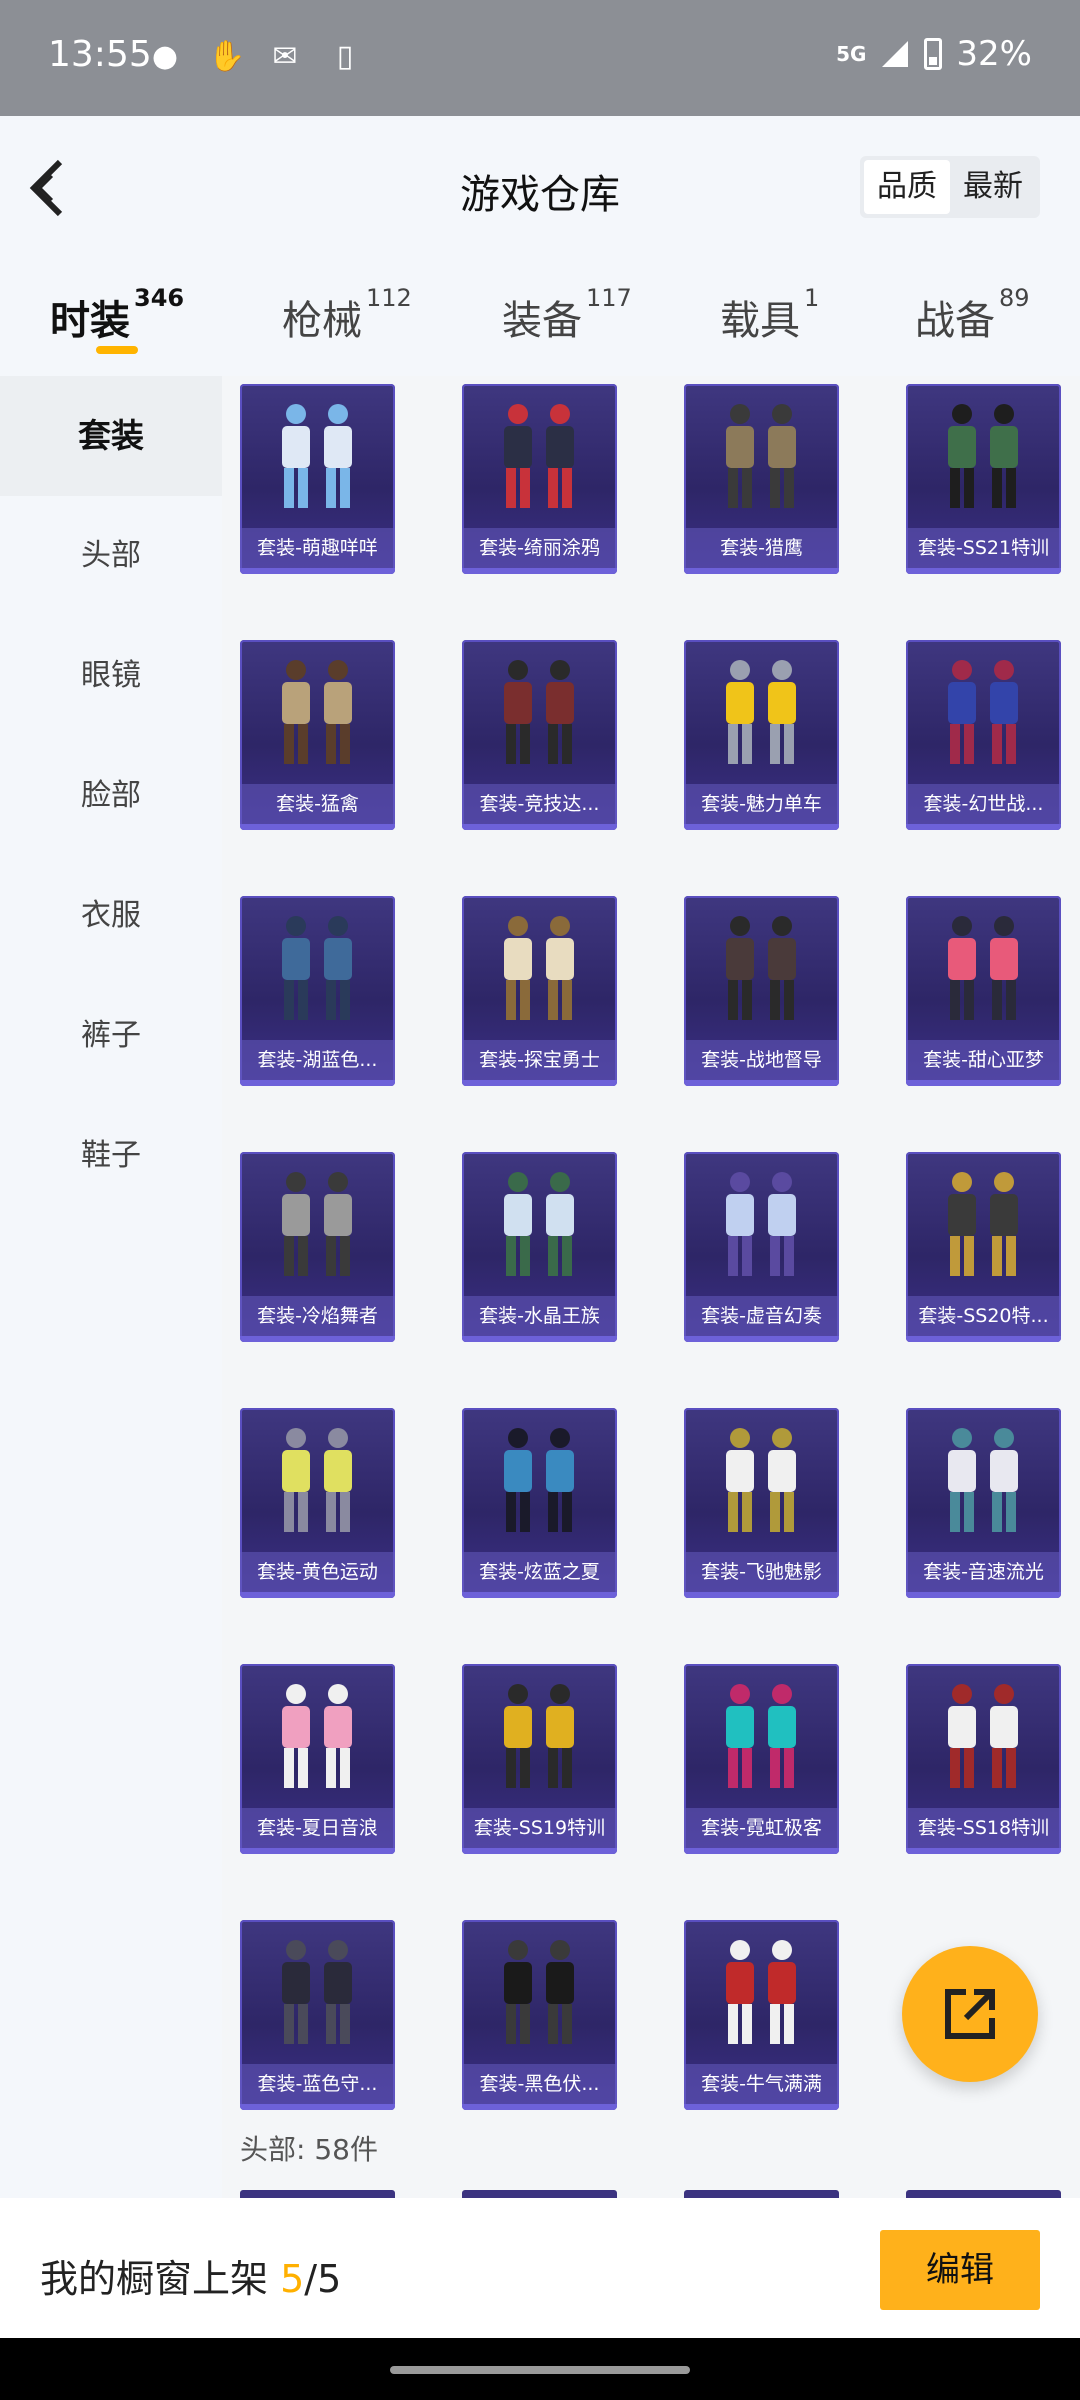 This screenshot has height=2400, width=1080. I want to click on item-card: 套装-霓虹极客, so click(761, 1759).